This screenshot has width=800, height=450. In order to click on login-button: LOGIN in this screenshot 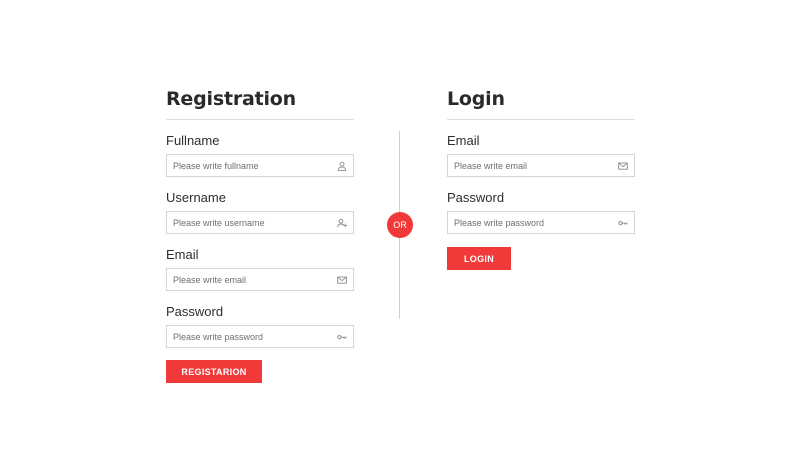, I will do `click(479, 258)`.